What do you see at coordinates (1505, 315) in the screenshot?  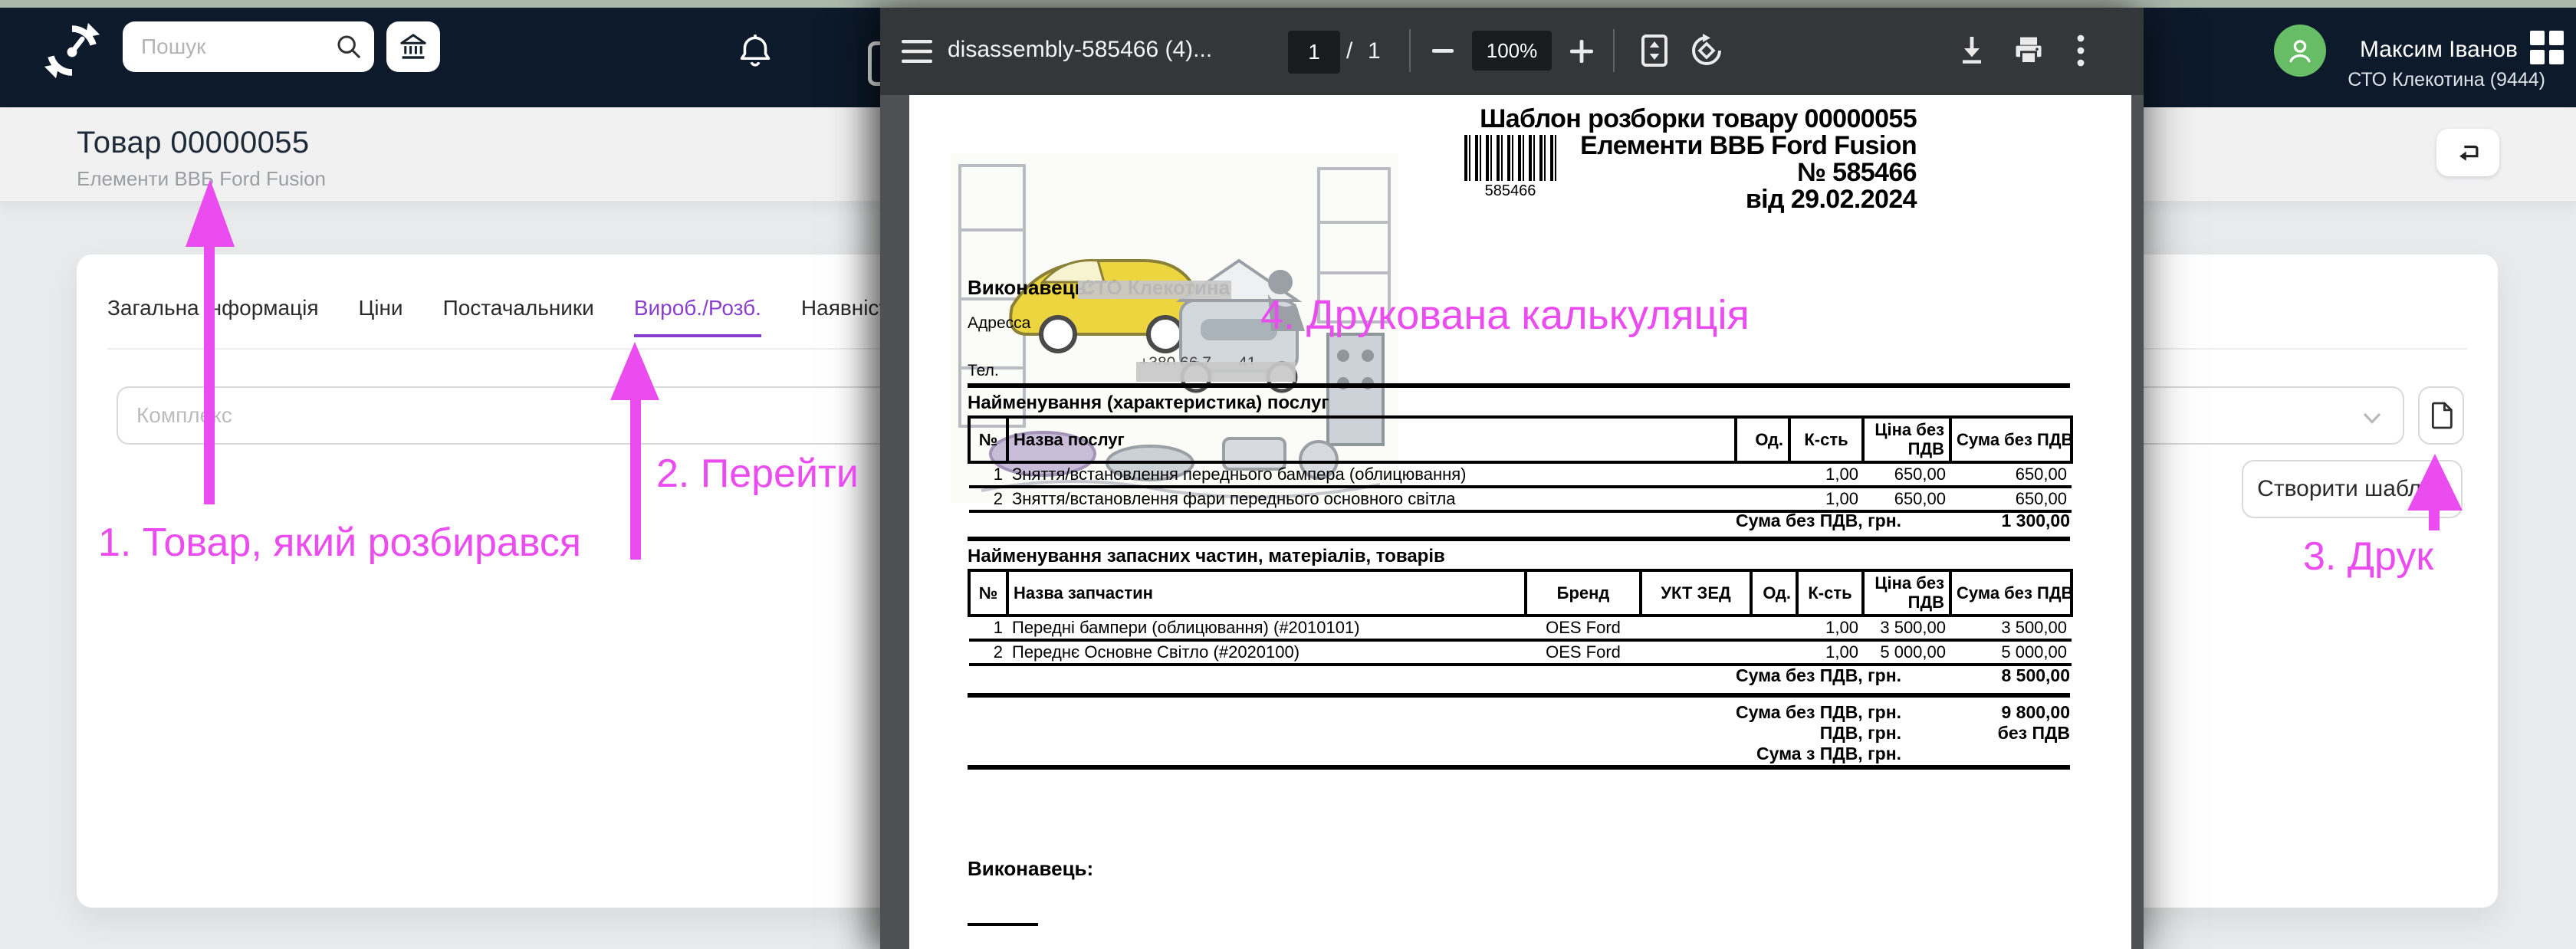 I see `annotation-text-4: 4. Друкована калькуляція` at bounding box center [1505, 315].